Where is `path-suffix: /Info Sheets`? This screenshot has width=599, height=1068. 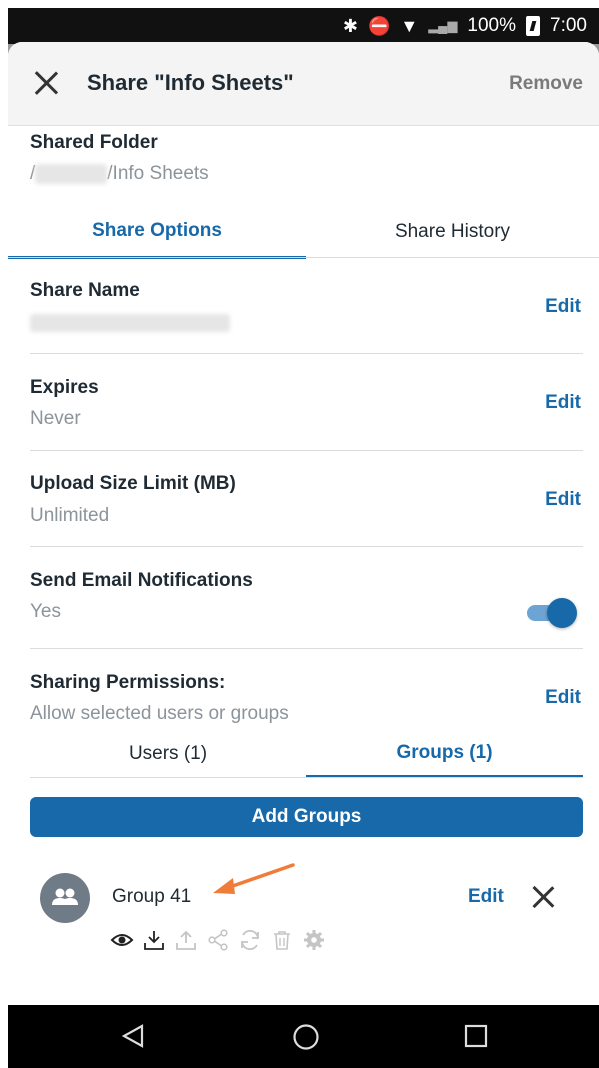 path-suffix: /Info Sheets is located at coordinates (158, 173).